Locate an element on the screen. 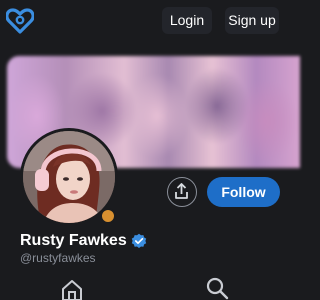 The height and width of the screenshot is (300, 320). username: @rustyfawkes is located at coordinates (58, 258).